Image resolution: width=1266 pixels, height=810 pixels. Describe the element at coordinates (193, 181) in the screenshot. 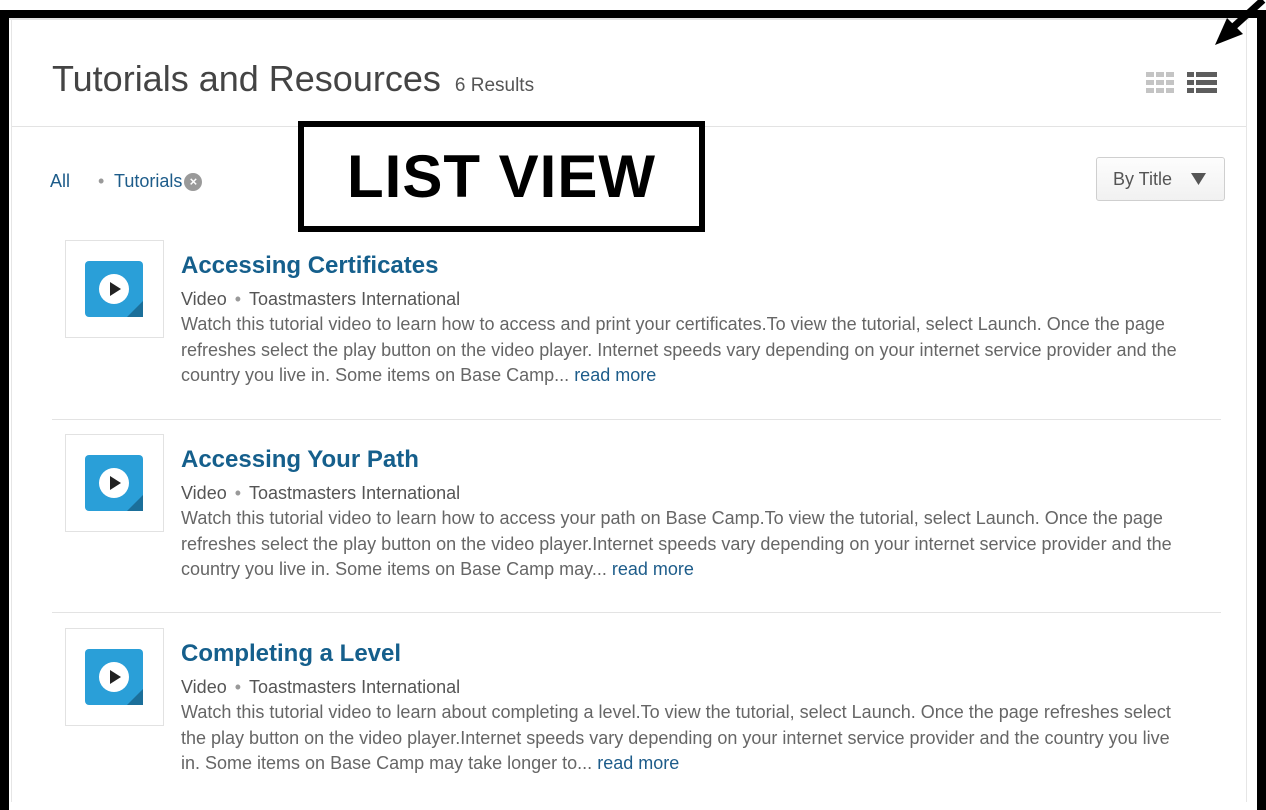

I see `remove-filter-icon: ×` at that location.